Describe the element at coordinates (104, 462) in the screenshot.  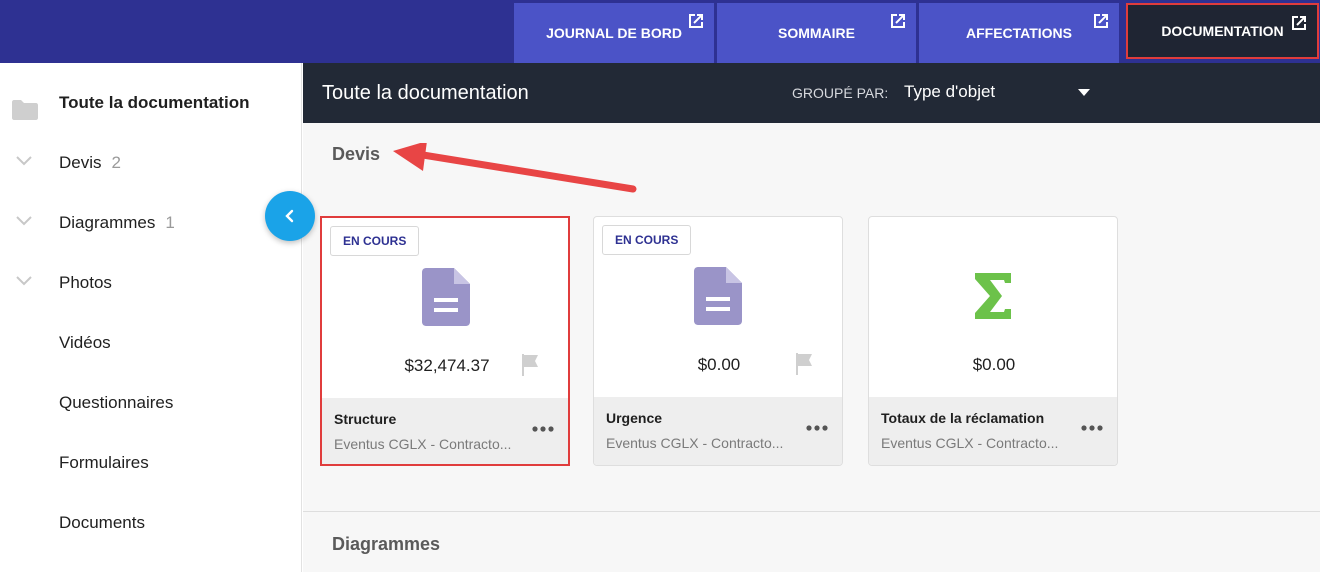
I see `sidebar-item-label: Formulaires` at that location.